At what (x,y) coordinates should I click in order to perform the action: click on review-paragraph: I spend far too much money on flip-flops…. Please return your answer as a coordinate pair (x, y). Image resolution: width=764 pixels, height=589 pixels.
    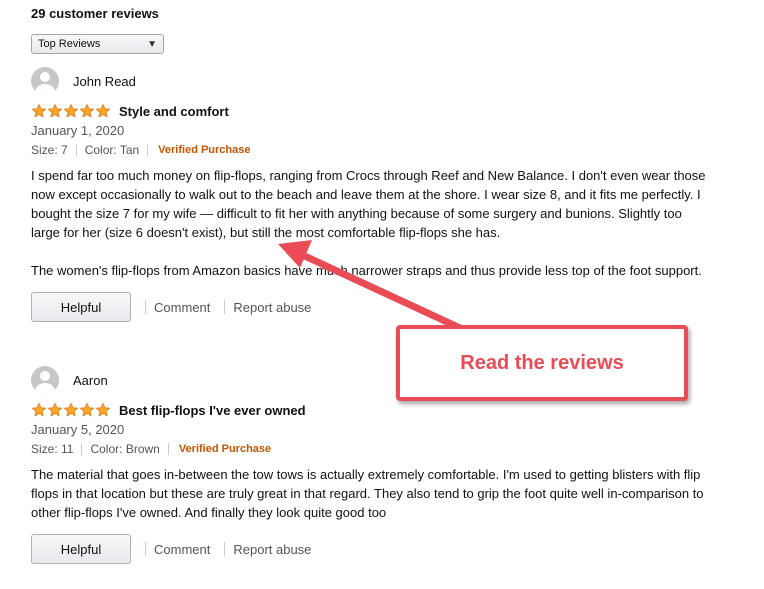
    Looking at the image, I should click on (368, 204).